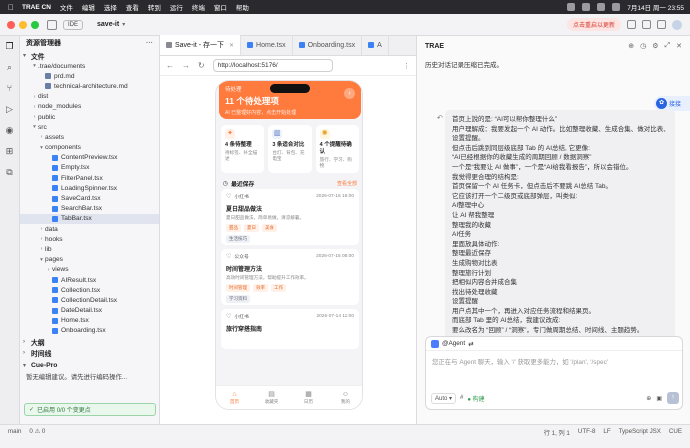 This screenshot has width=690, height=448. Describe the element at coordinates (89, 198) in the screenshot. I see `tree-file: SaveCard.tsx` at that location.